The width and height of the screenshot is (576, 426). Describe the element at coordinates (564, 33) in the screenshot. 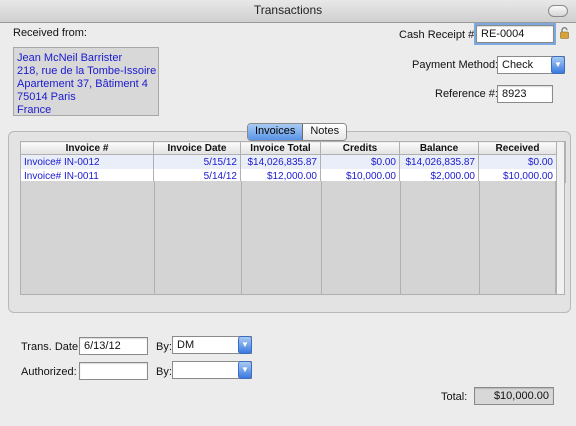

I see `lock-icon` at that location.